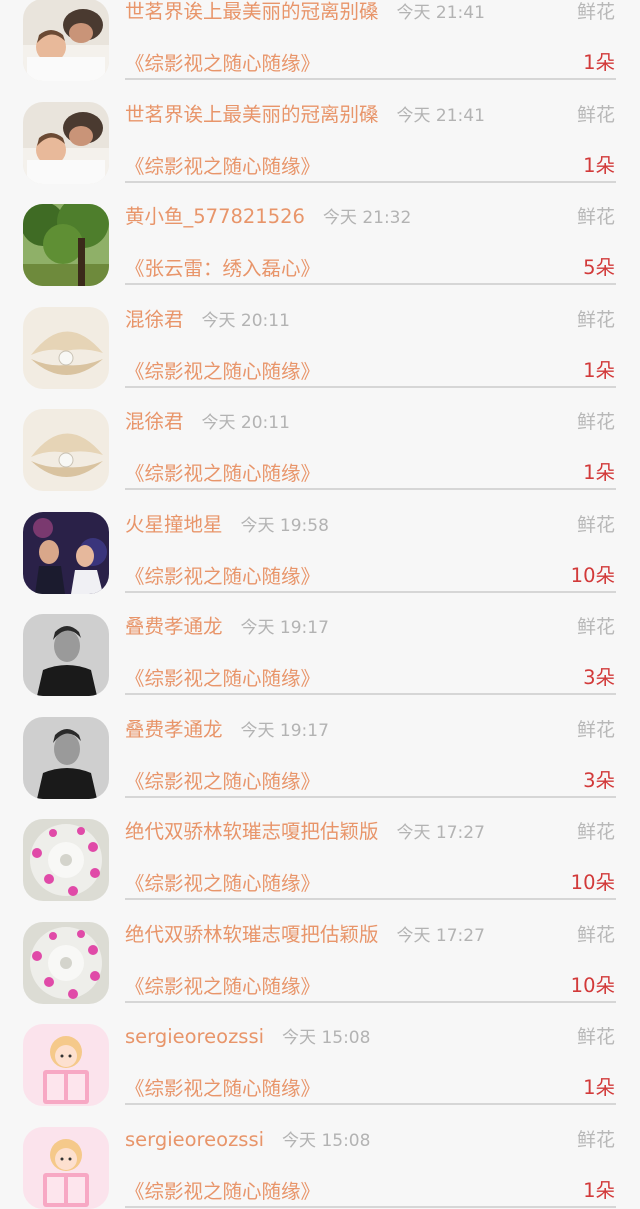 Image resolution: width=640 pixels, height=1209 pixels. I want to click on user-line: 火星撞地星 今天 19:58, so click(227, 525).